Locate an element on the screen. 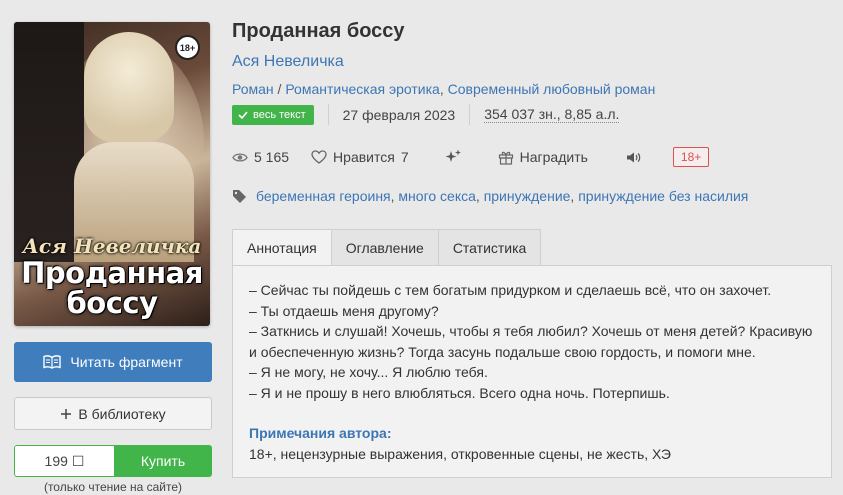 The height and width of the screenshot is (495, 843). info-tabs: Аннотация Оглавление Статистика is located at coordinates (387, 247).